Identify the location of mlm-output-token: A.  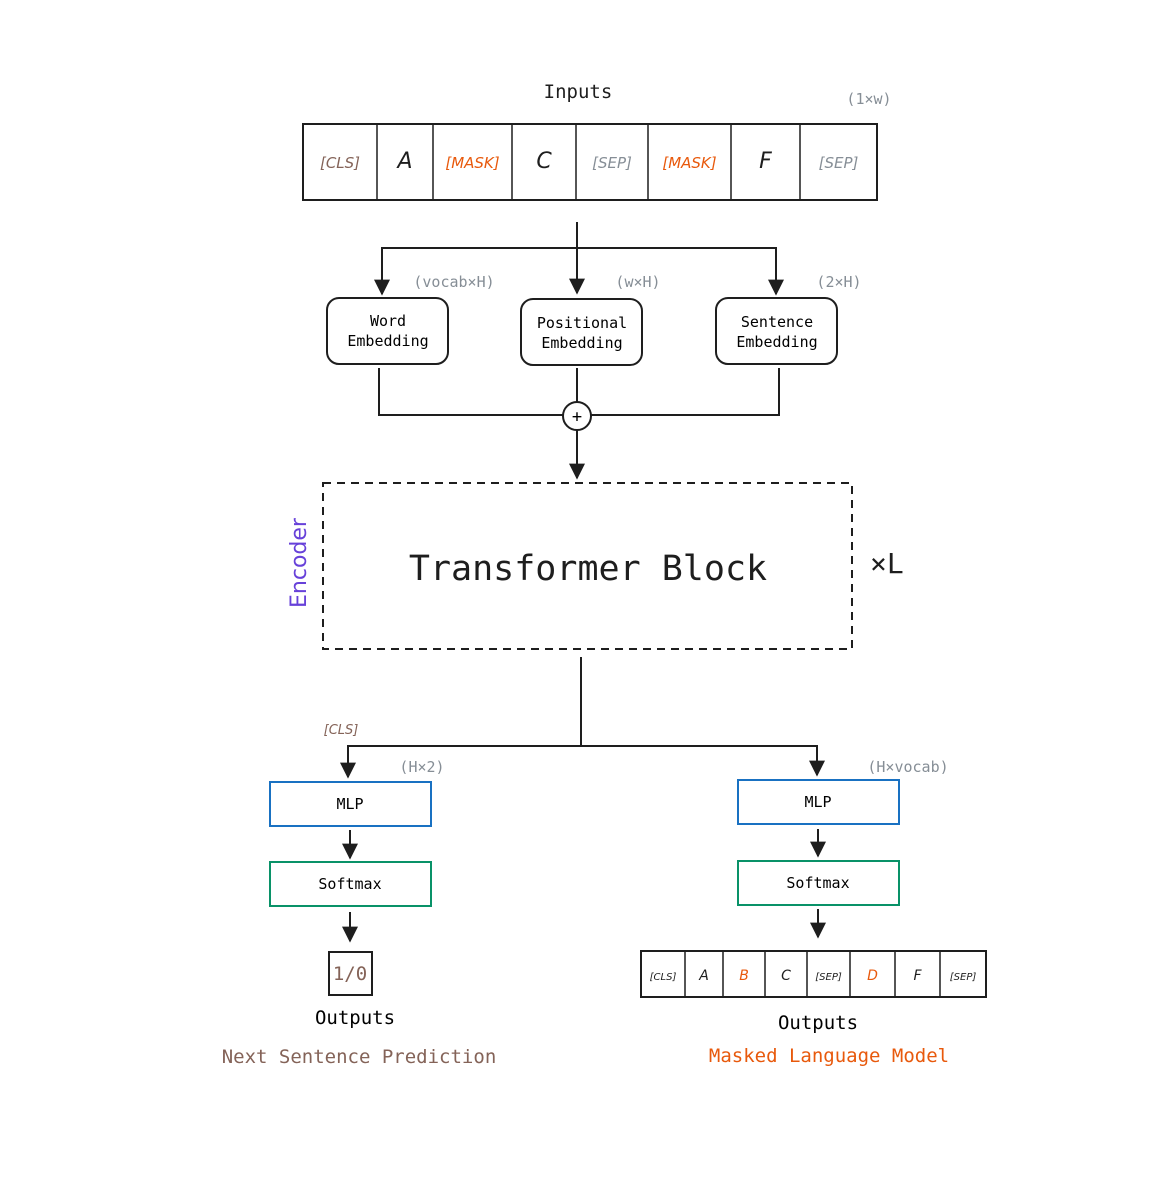
(703, 976).